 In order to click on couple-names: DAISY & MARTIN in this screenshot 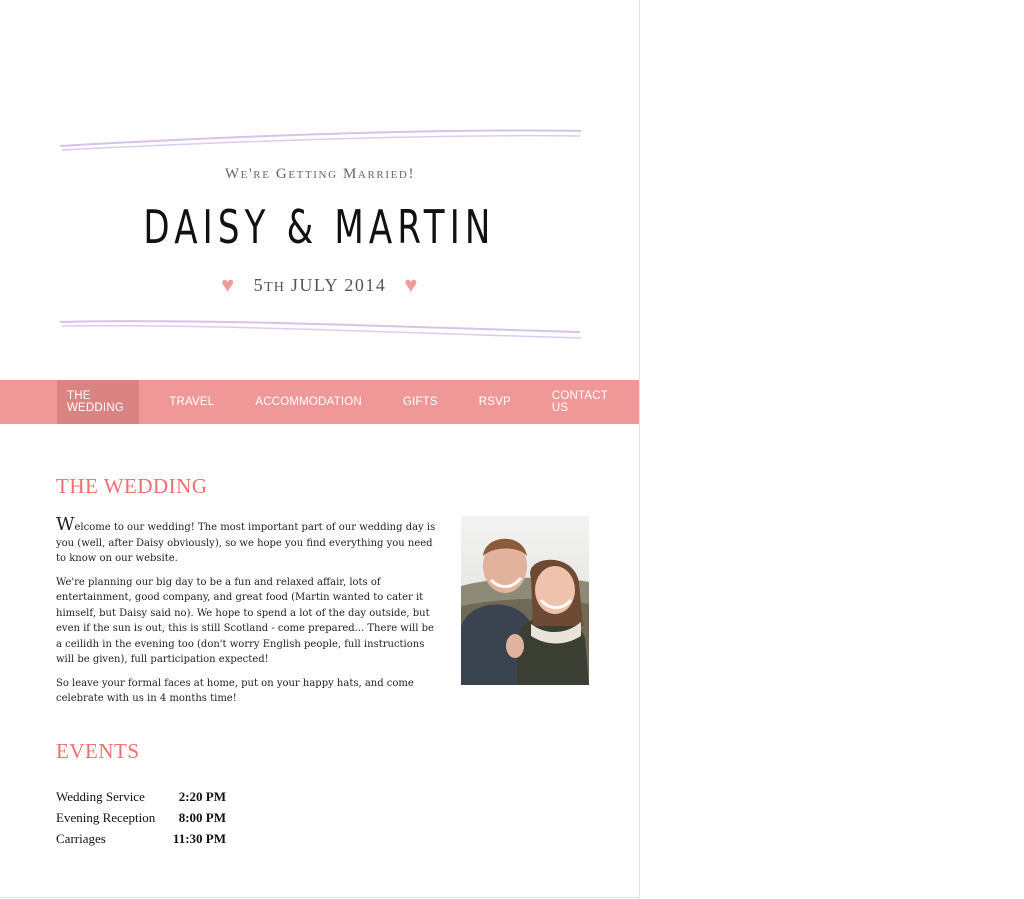, I will do `click(319, 227)`.